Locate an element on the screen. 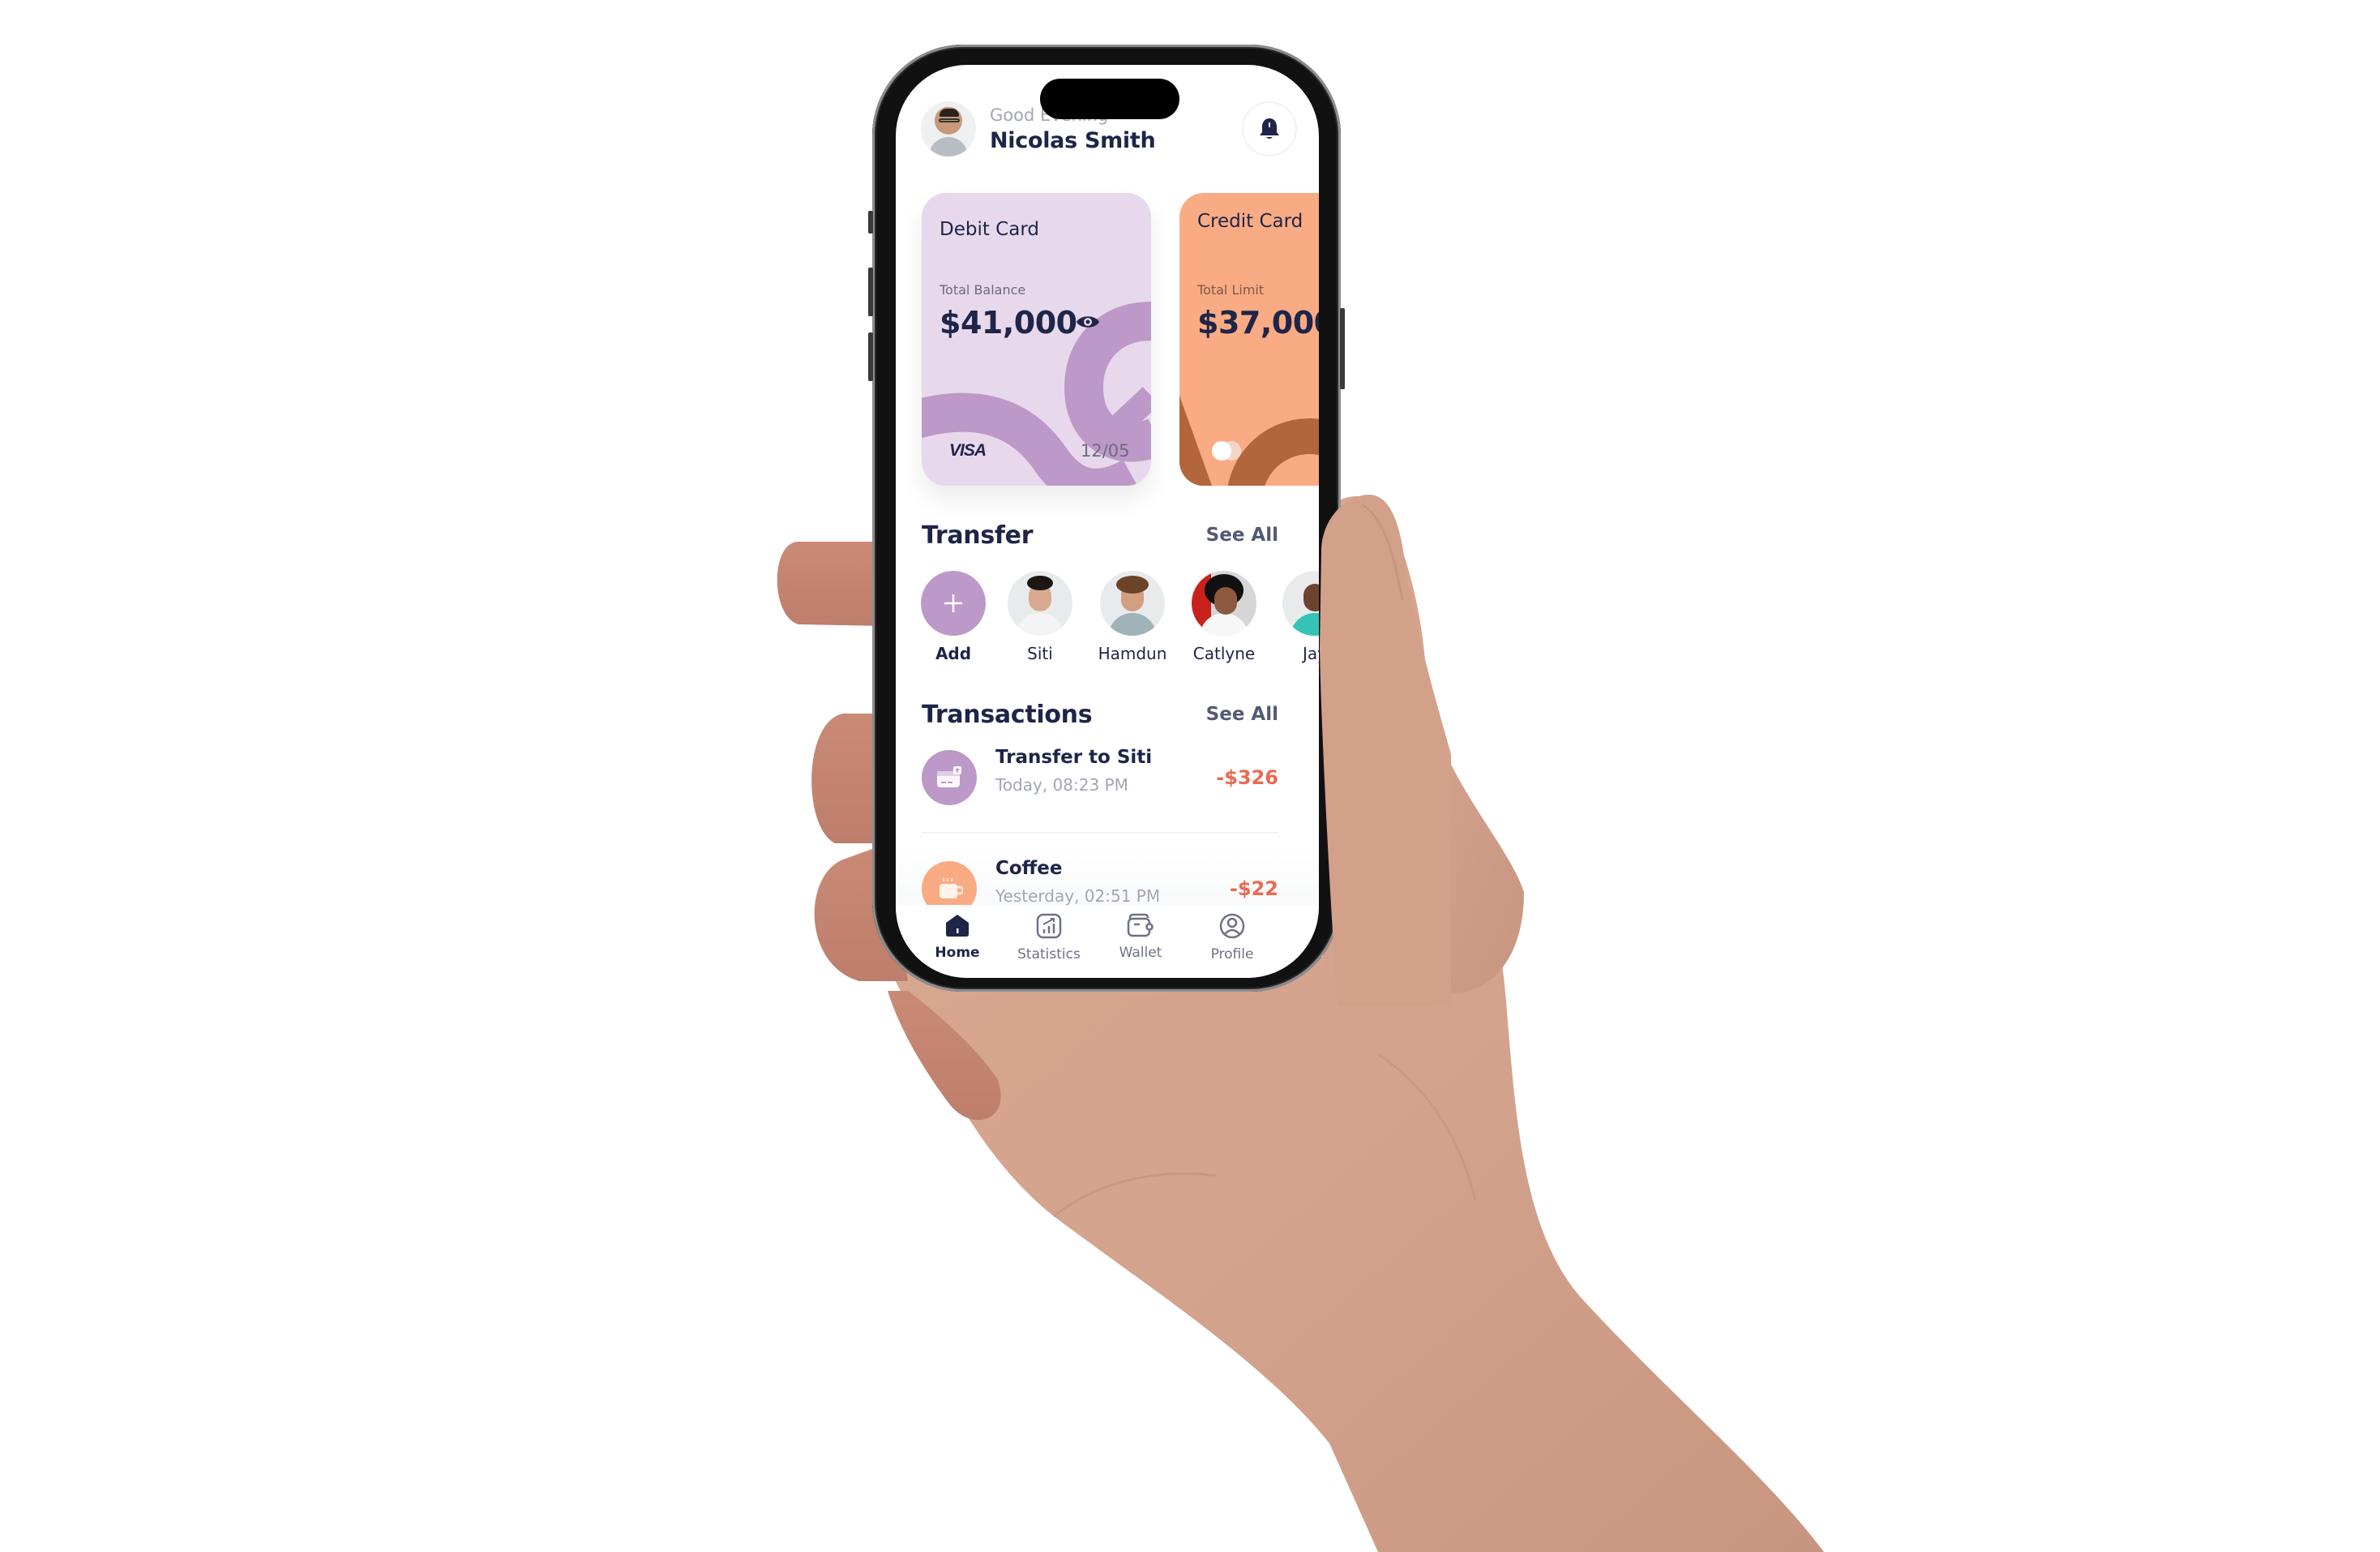 Image resolution: width=2380 pixels, height=1552 pixels. phone-volume-down-button is located at coordinates (870, 356).